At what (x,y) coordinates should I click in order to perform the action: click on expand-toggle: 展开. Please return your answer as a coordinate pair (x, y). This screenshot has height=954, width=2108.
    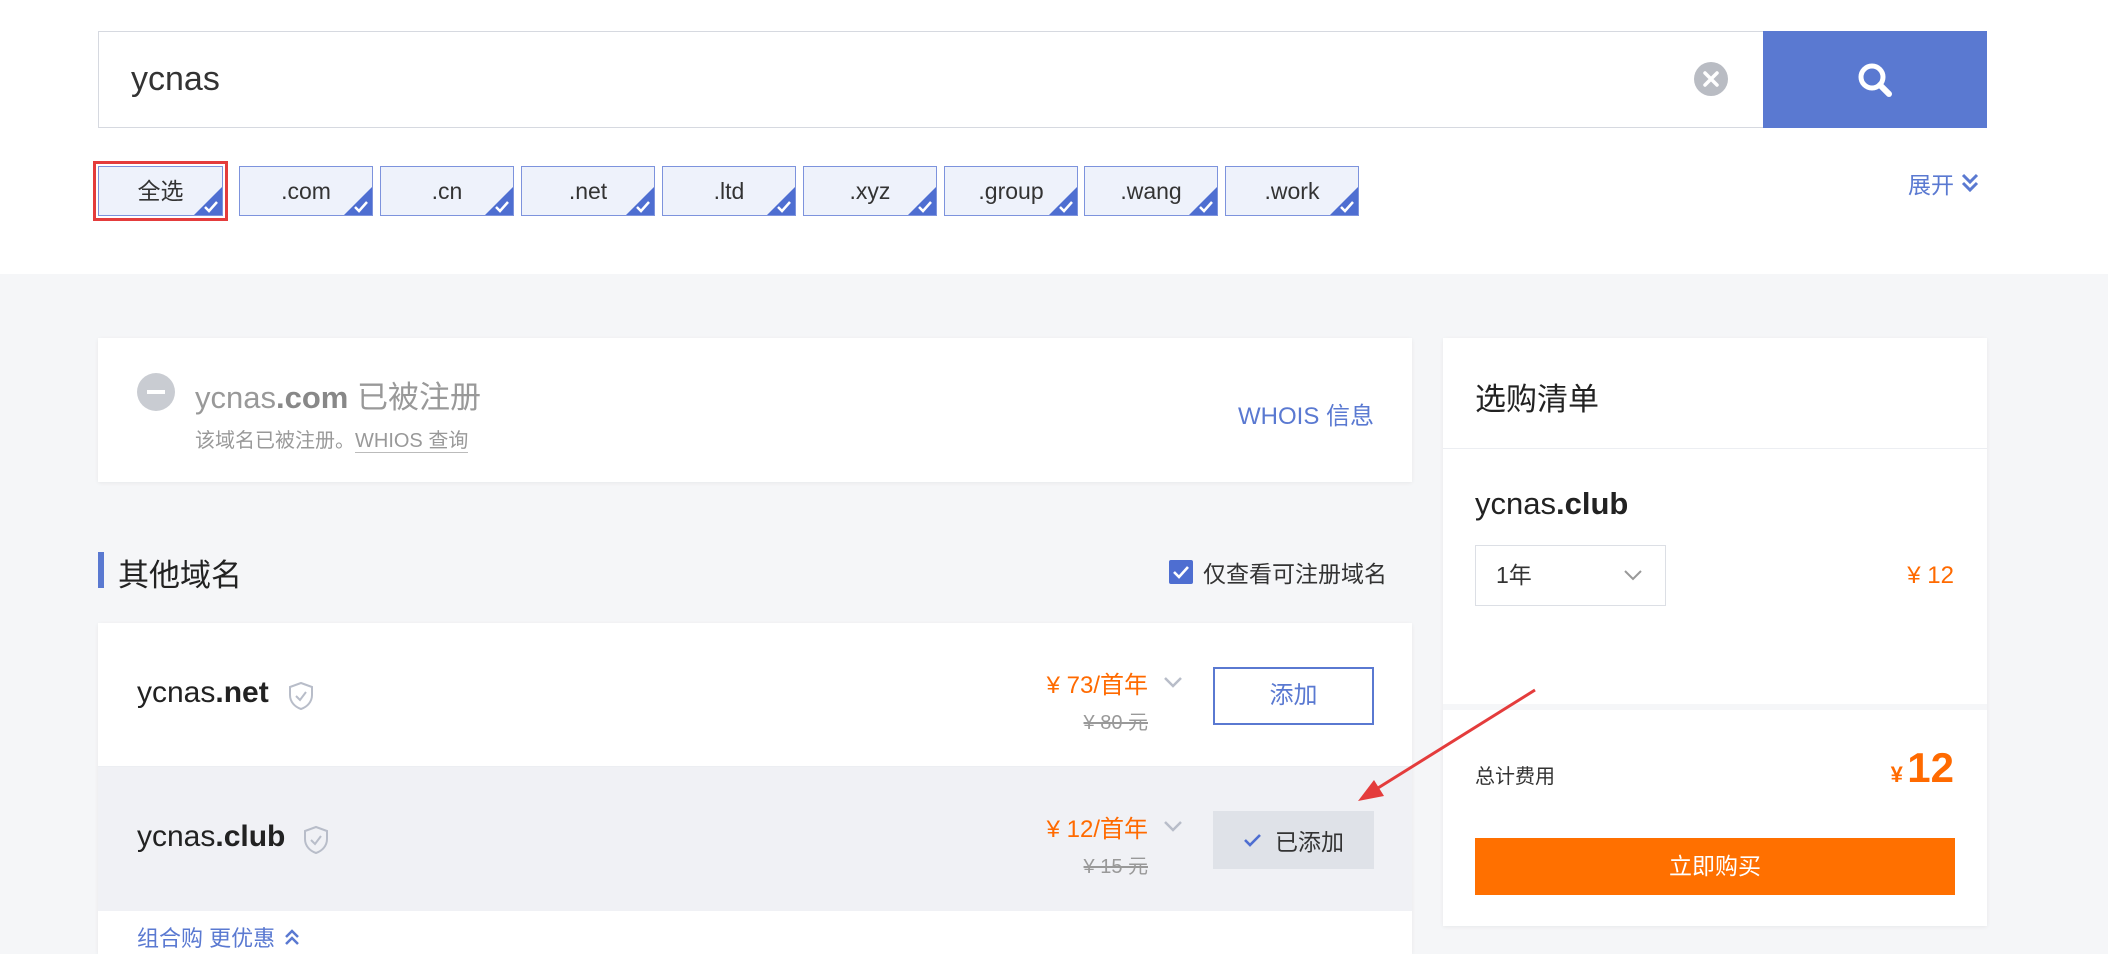
    Looking at the image, I should click on (1944, 183).